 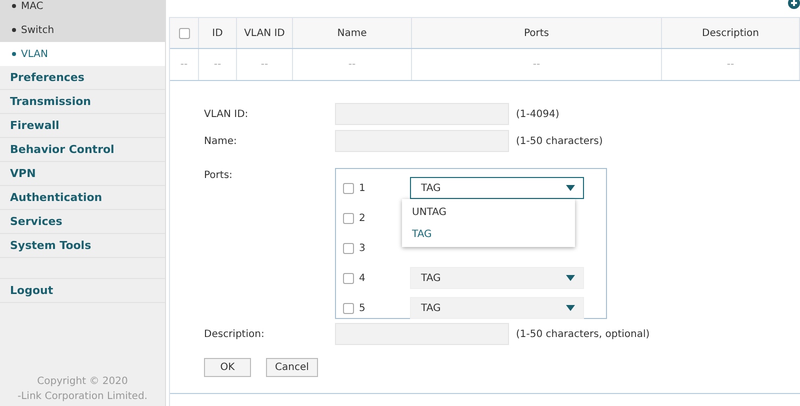 What do you see at coordinates (82, 30) in the screenshot?
I see `sidebar-subitem: Switch` at bounding box center [82, 30].